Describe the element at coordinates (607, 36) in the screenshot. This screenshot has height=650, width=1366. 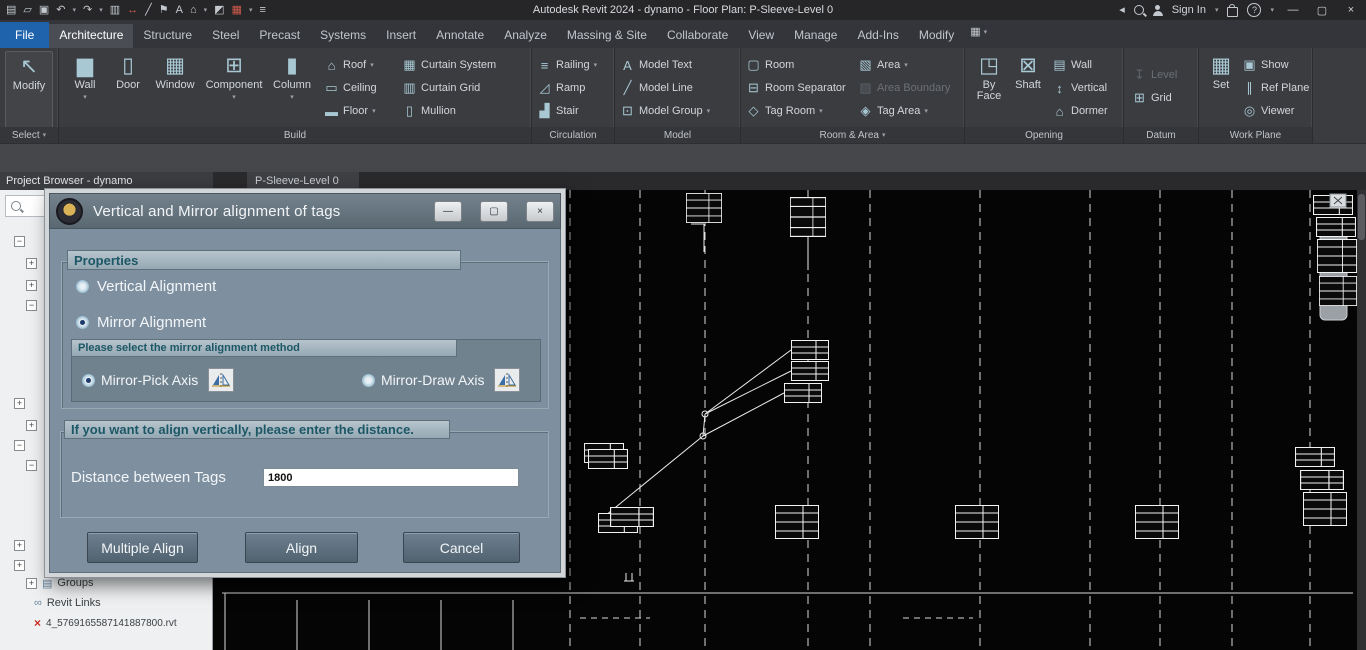
I see `tab-massing-site: Massing & Site` at that location.